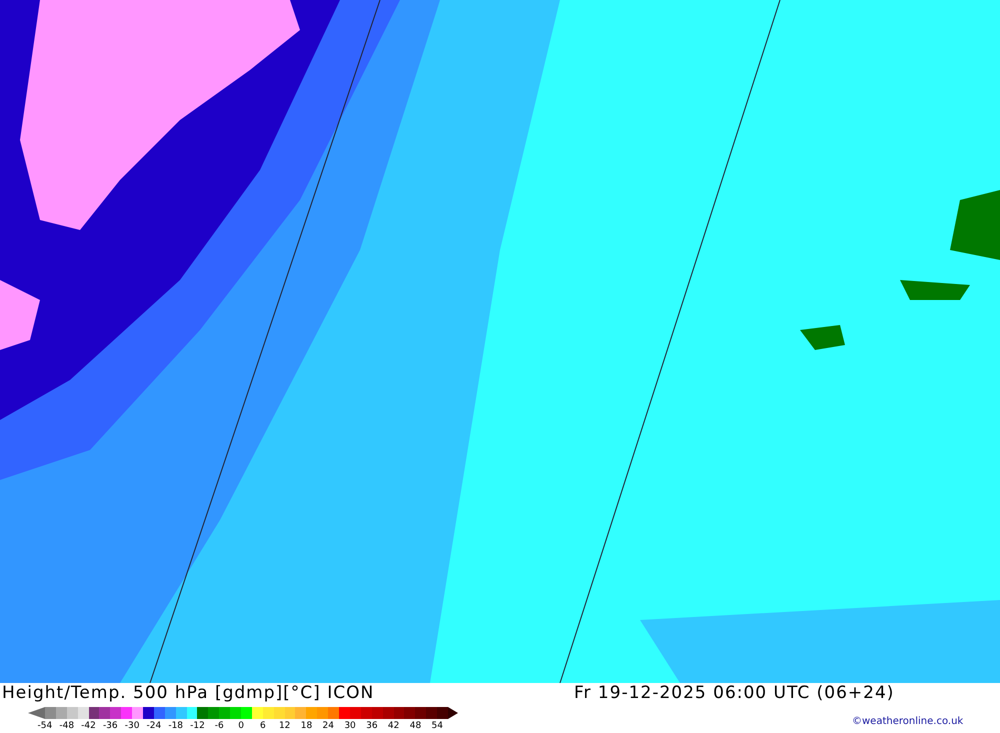 The image size is (1000, 733). Describe the element at coordinates (188, 693) in the screenshot. I see `chart-title: Height/Temp. 500 hPa [gdmp][°C] ICON` at that location.